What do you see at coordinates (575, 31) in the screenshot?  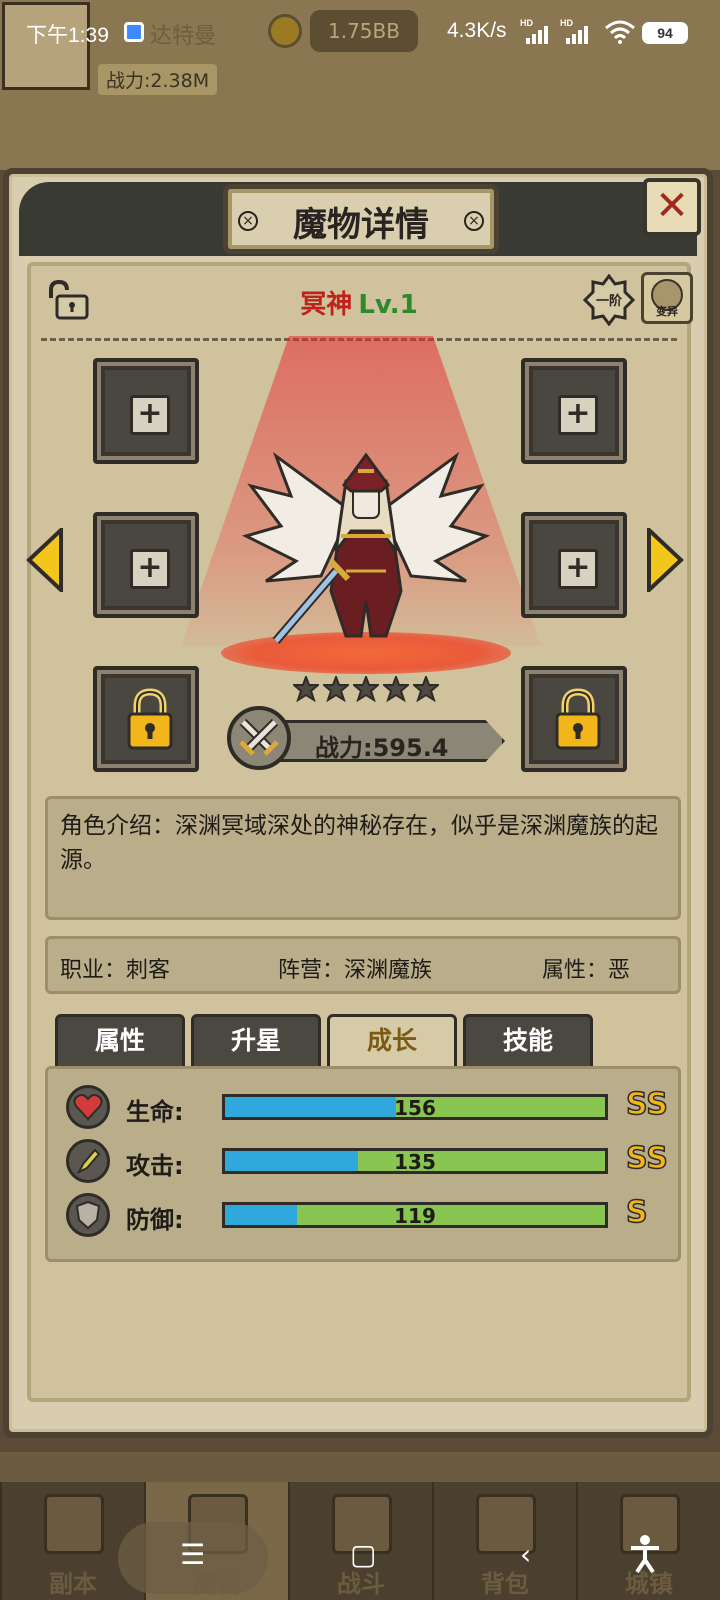 I see `signal-icon-2: HD` at bounding box center [575, 31].